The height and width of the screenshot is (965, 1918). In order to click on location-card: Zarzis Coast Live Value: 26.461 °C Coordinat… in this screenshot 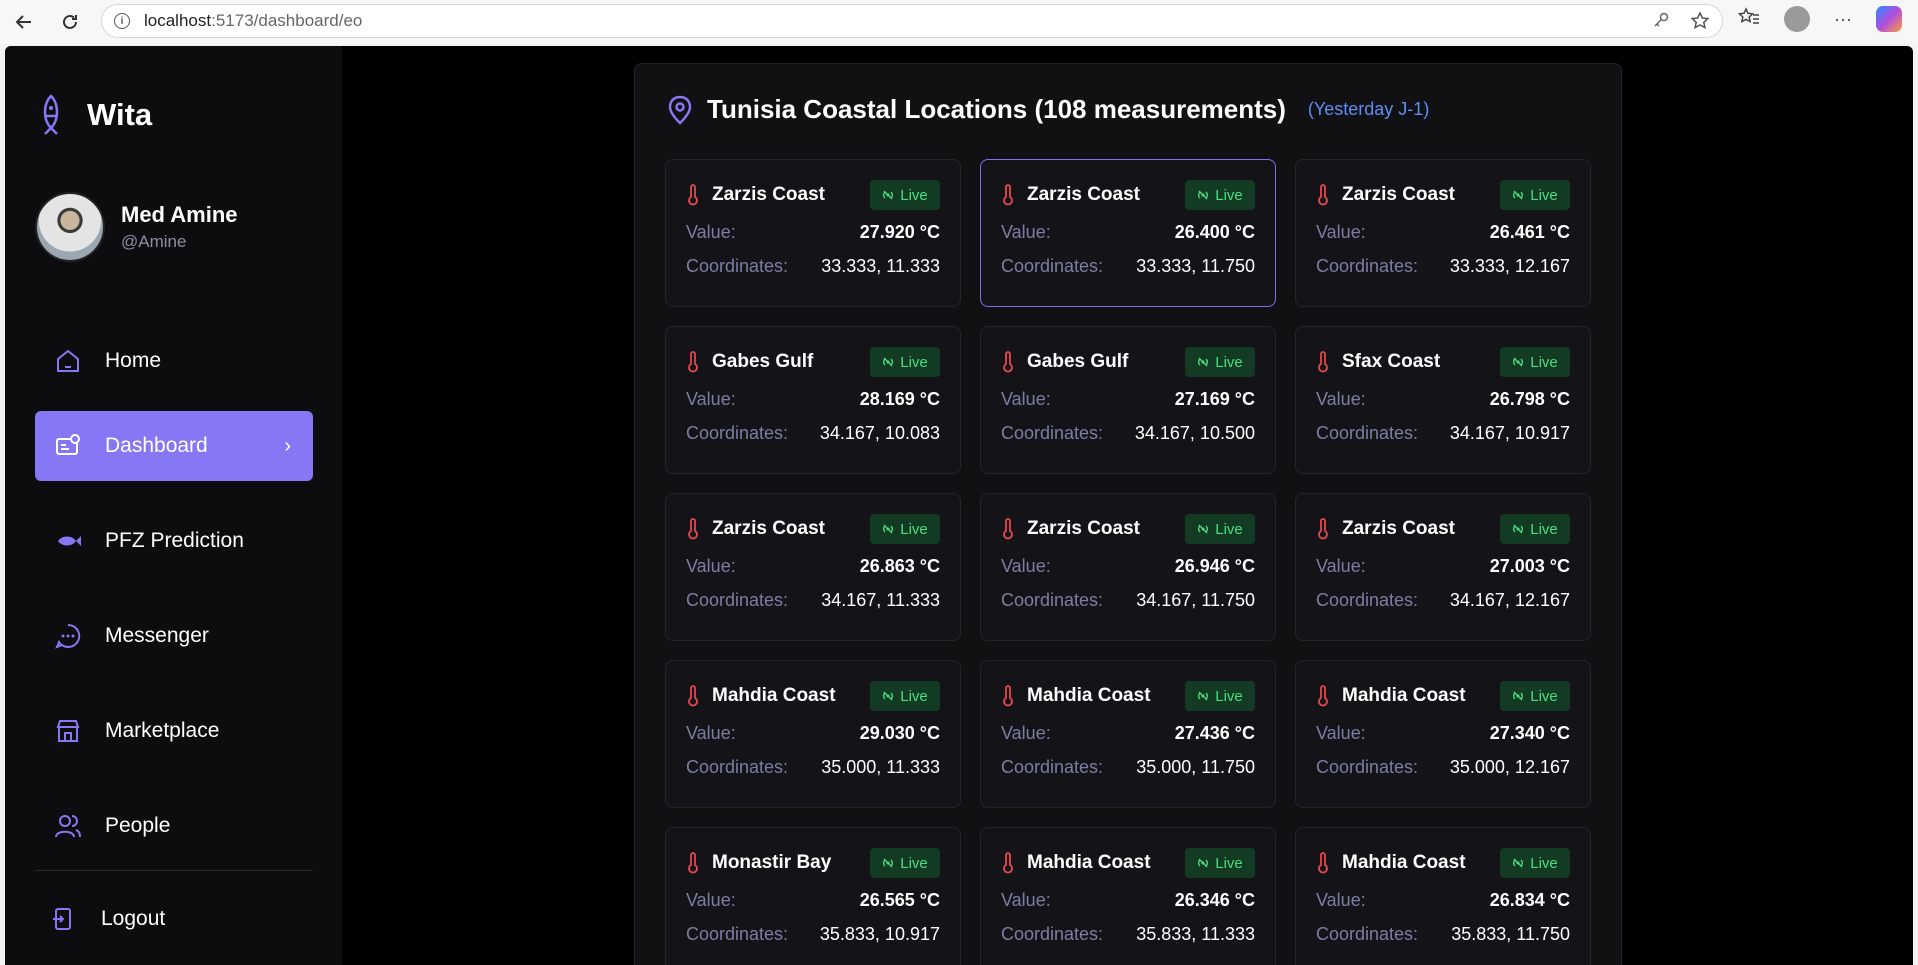, I will do `click(1443, 233)`.